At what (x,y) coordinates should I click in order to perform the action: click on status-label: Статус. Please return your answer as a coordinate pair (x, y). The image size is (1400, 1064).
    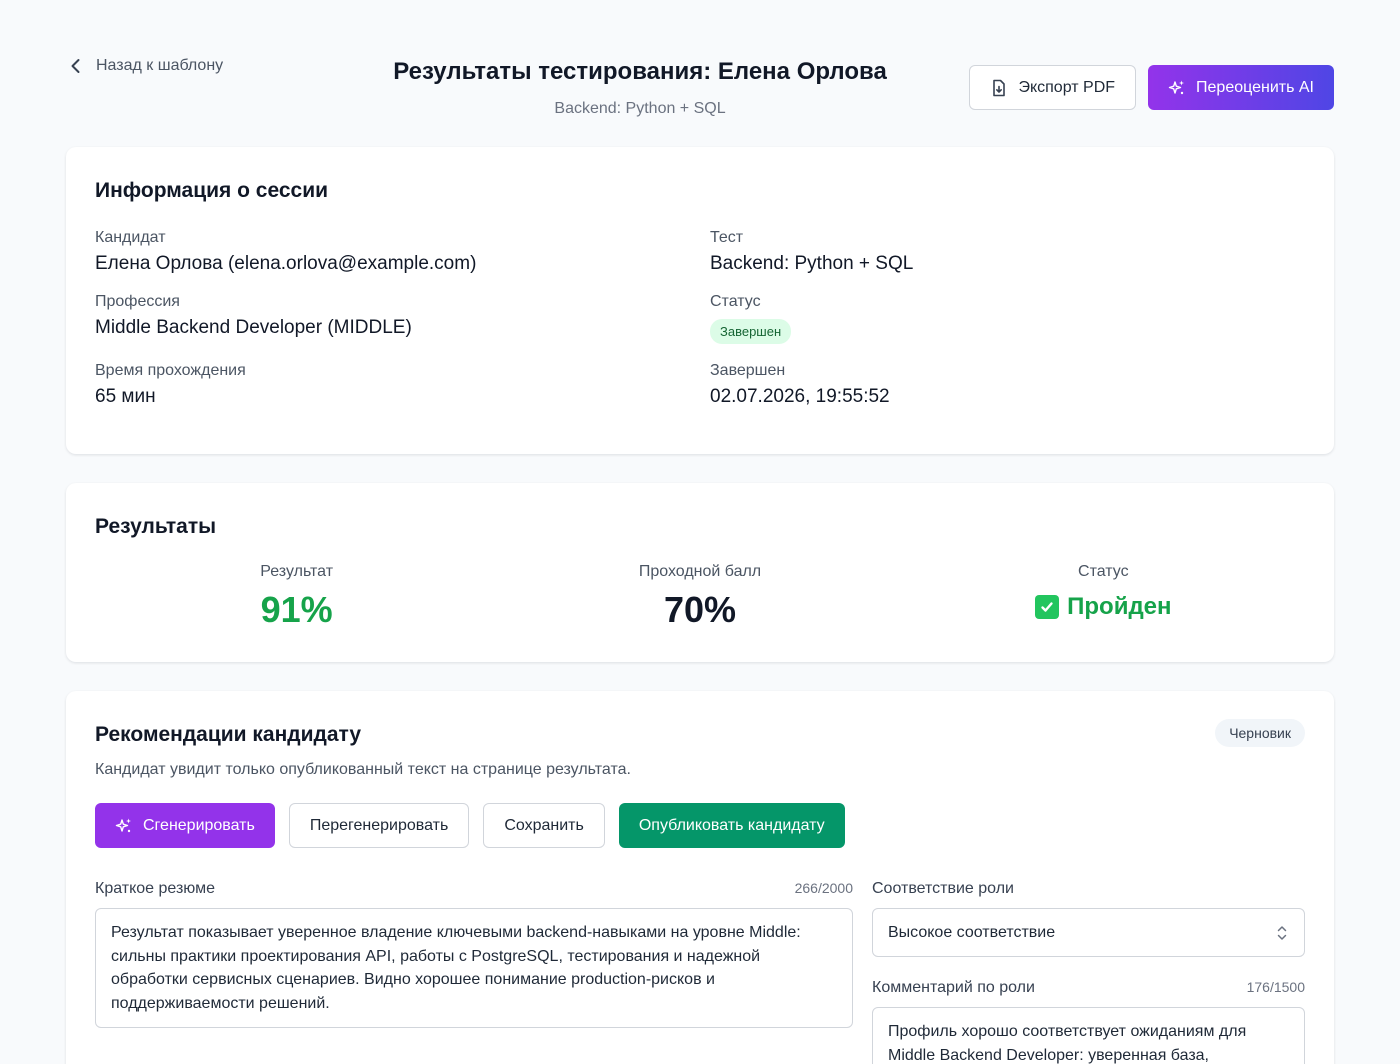
    Looking at the image, I should click on (735, 301).